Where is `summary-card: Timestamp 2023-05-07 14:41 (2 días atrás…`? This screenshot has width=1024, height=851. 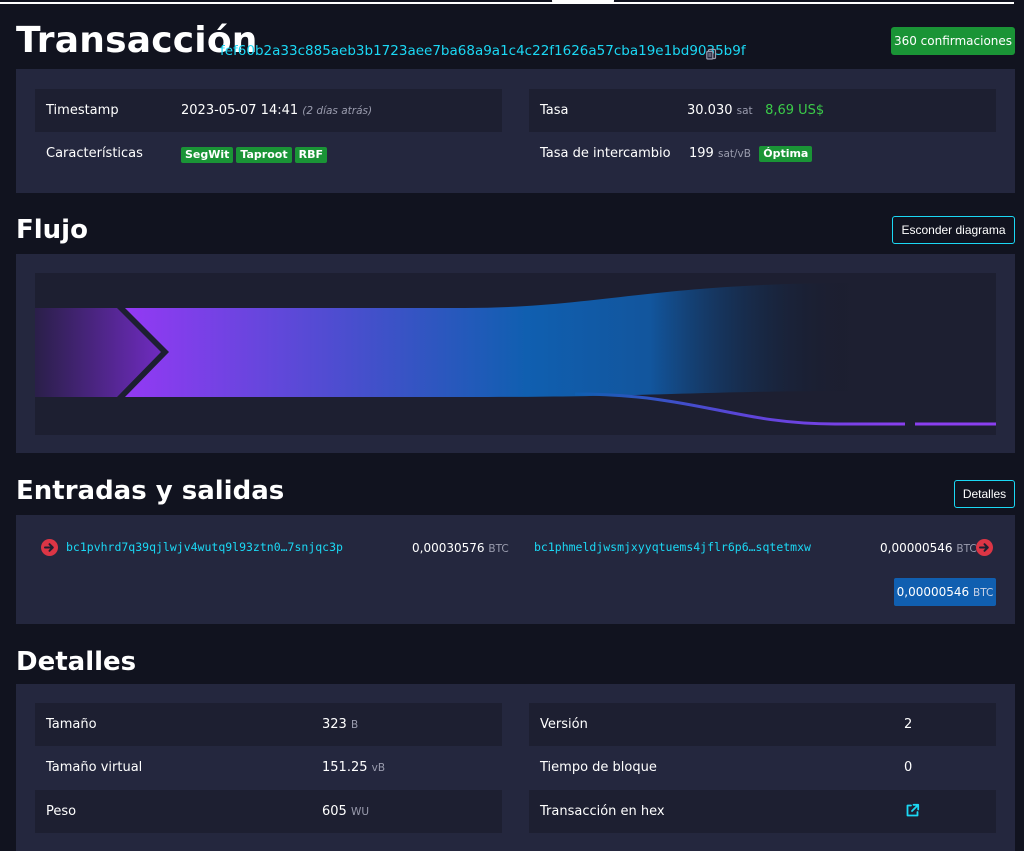 summary-card: Timestamp 2023-05-07 14:41 (2 días atrás… is located at coordinates (515, 131).